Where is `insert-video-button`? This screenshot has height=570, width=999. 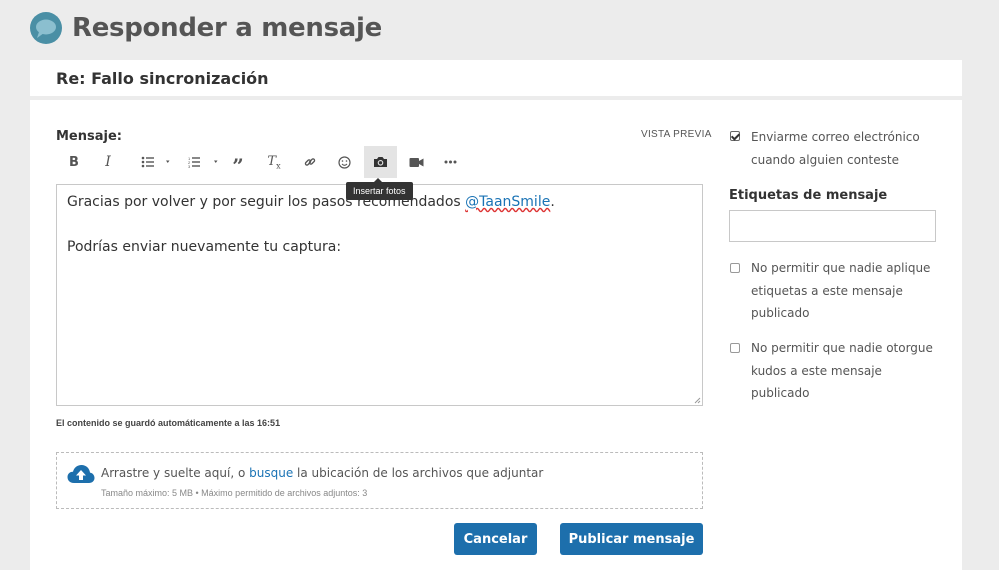 insert-video-button is located at coordinates (416, 162).